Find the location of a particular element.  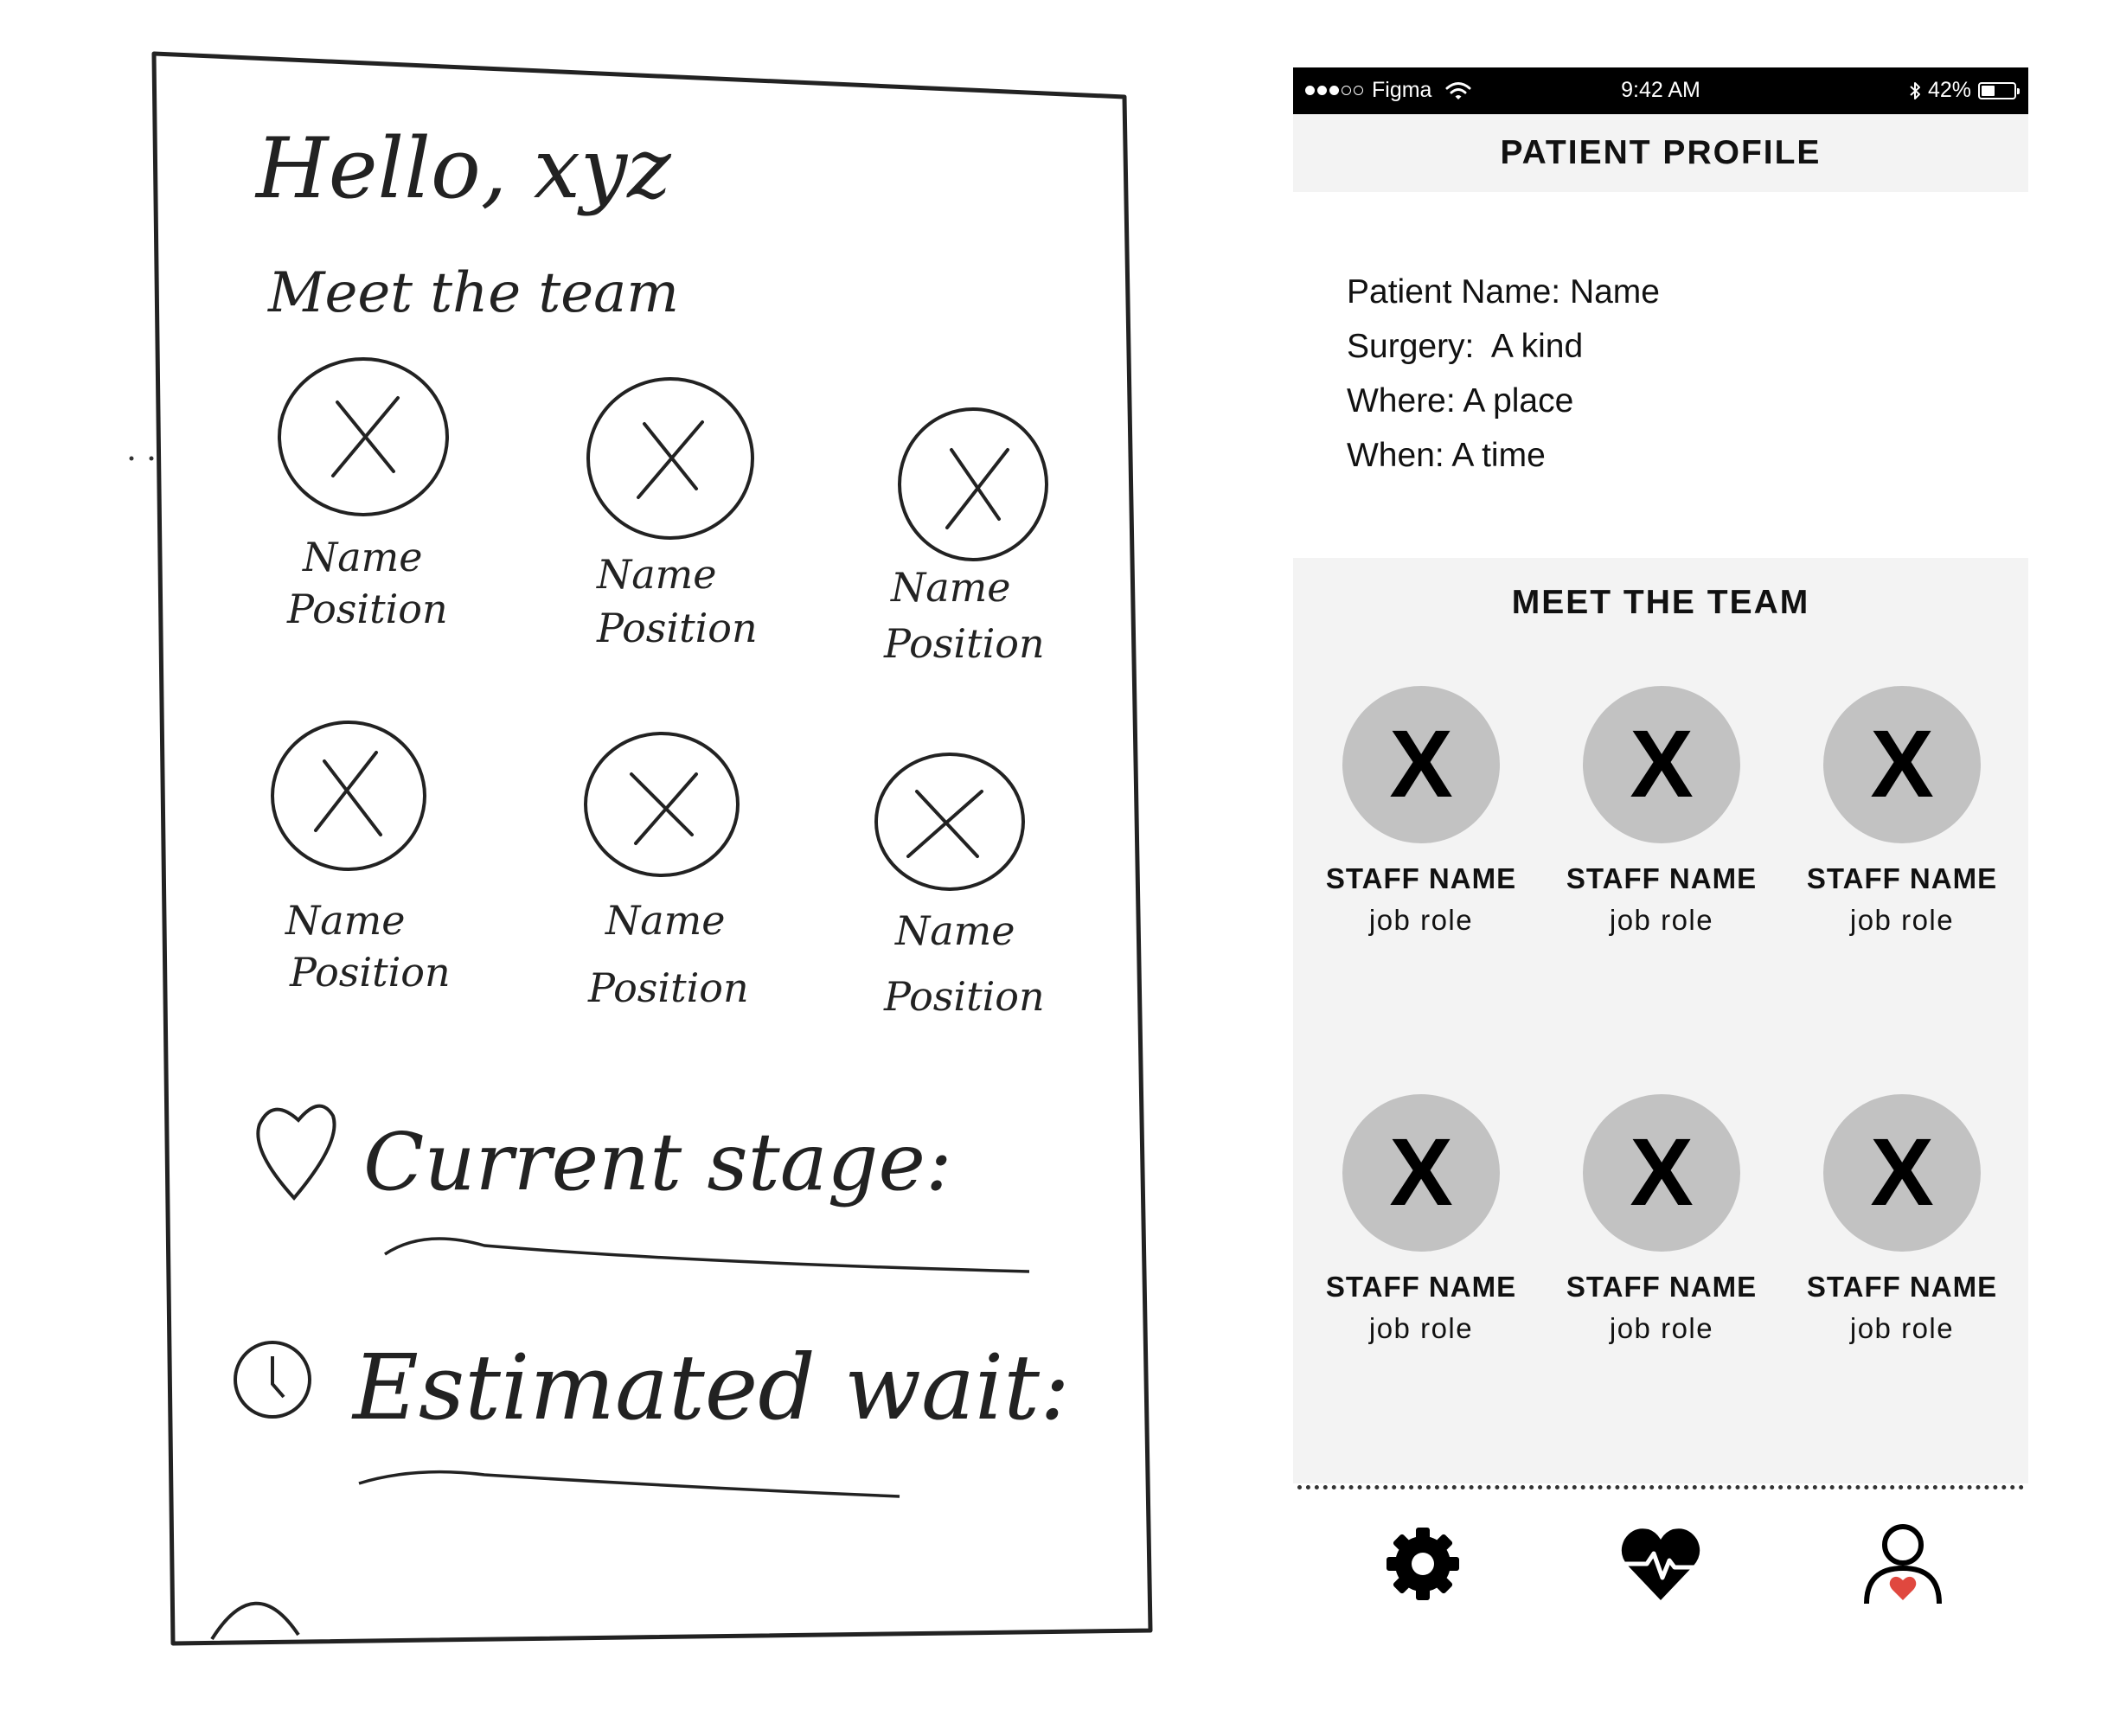

sketch-home-button is located at coordinates (255, 1621).